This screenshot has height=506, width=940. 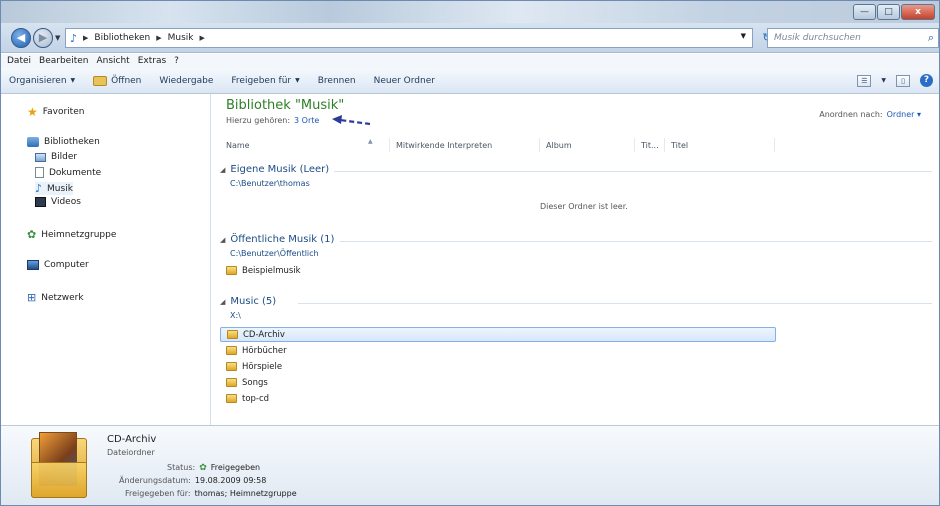 I want to click on nav-computer: Computer, so click(x=58, y=265).